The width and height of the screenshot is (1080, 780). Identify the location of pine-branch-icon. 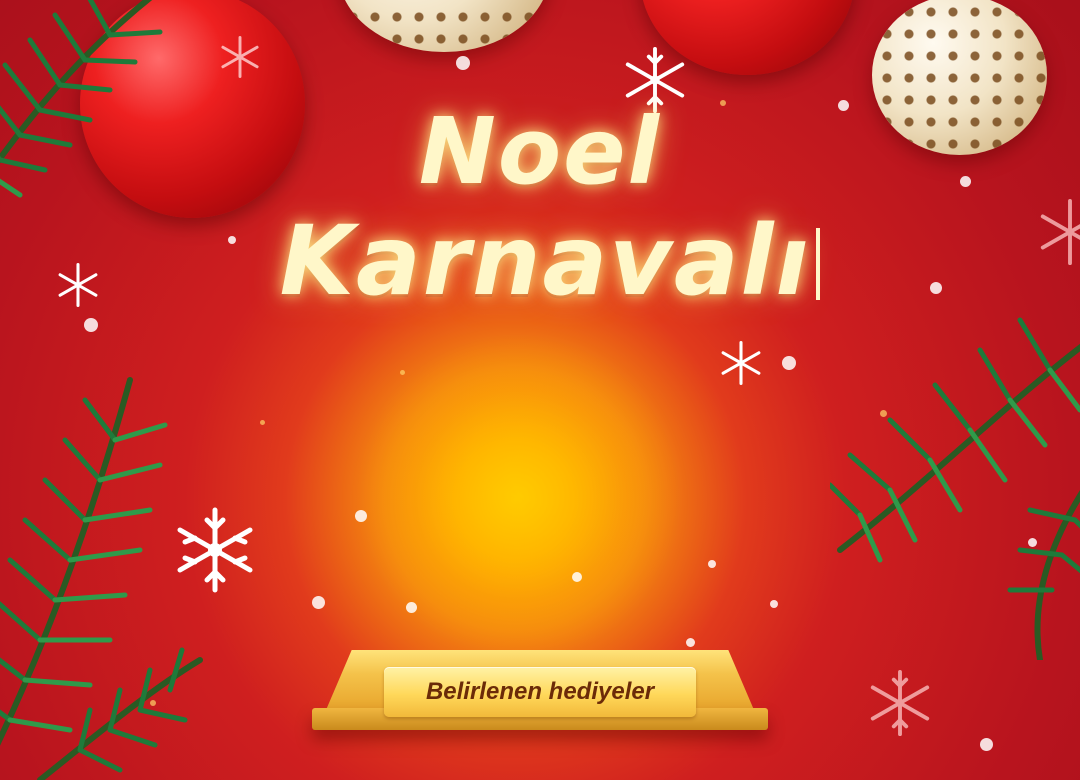
(955, 488).